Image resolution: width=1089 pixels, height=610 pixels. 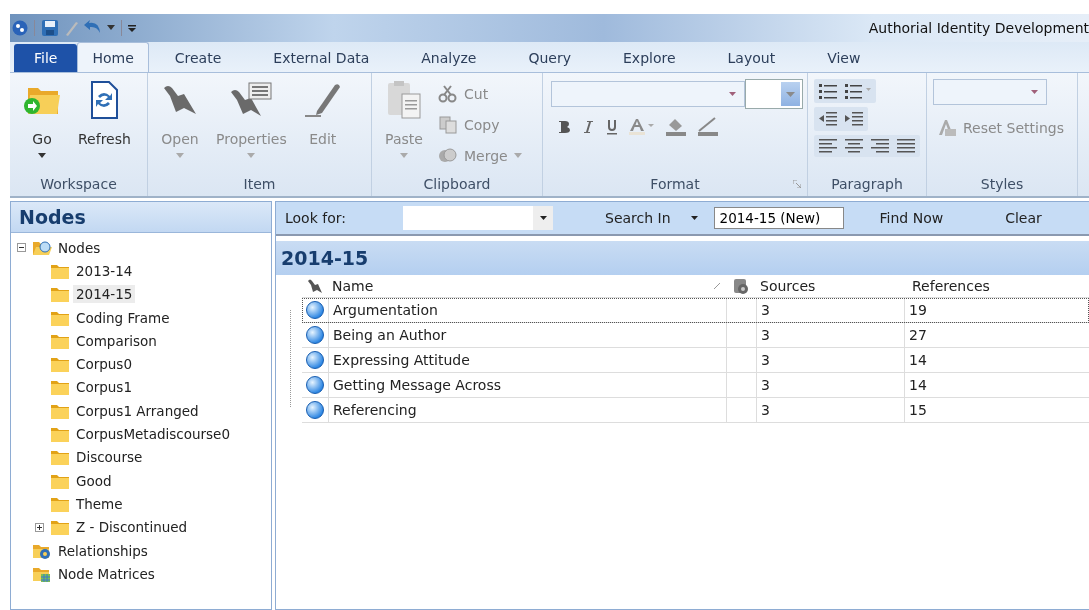 I want to click on font-color-icon, so click(x=642, y=127).